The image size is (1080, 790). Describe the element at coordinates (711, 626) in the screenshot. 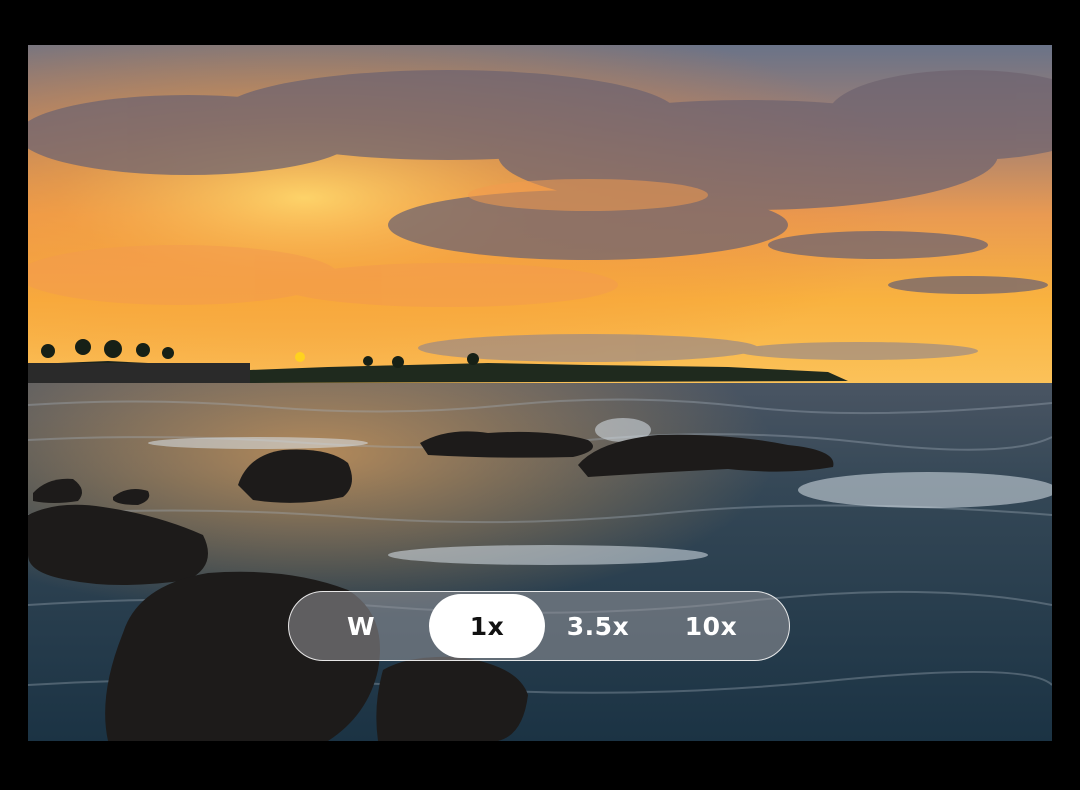

I see `zoom-option-10x: 10x` at that location.